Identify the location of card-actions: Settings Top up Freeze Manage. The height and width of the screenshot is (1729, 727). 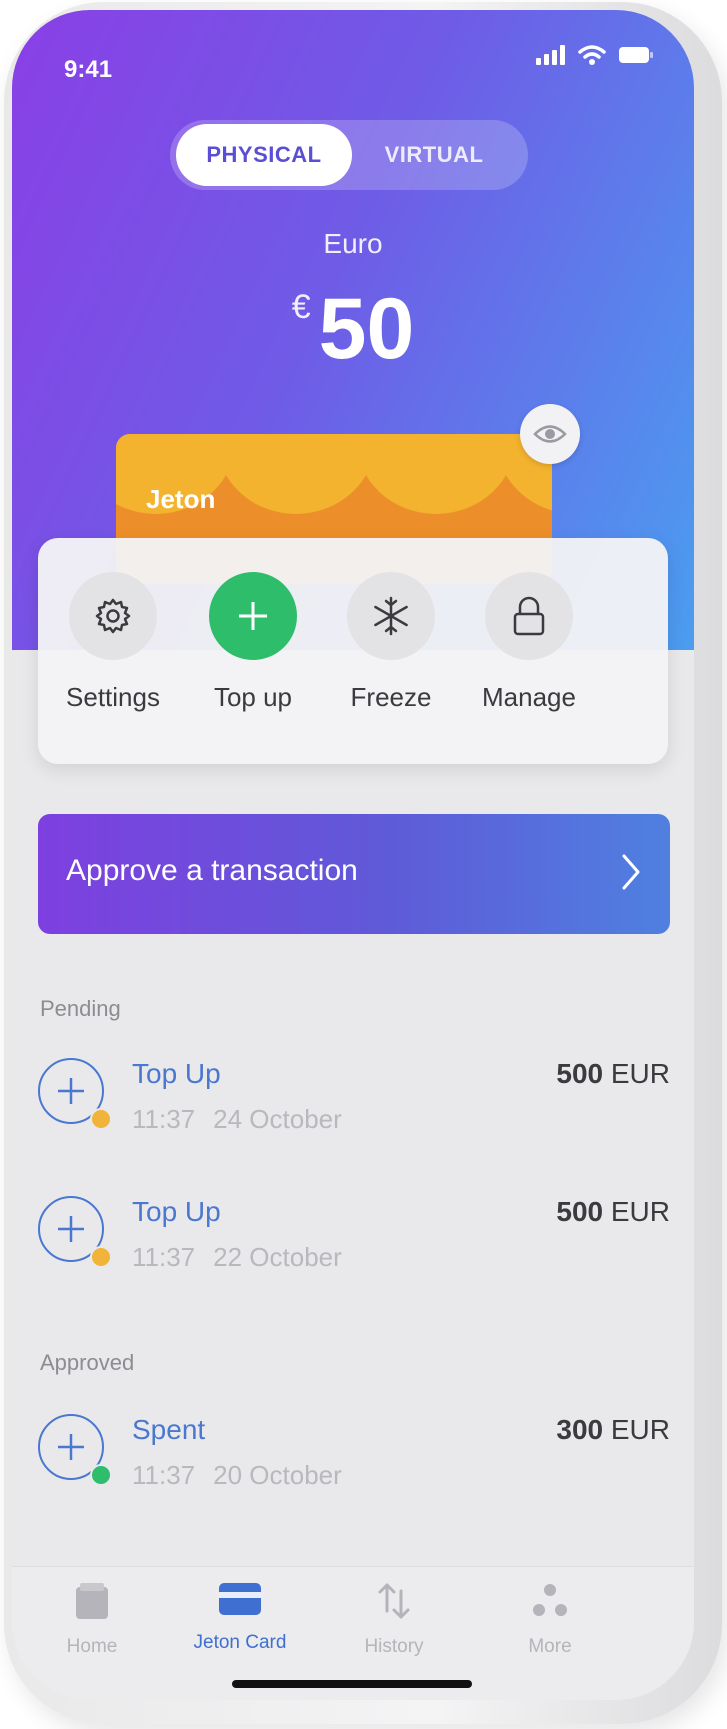
(353, 651).